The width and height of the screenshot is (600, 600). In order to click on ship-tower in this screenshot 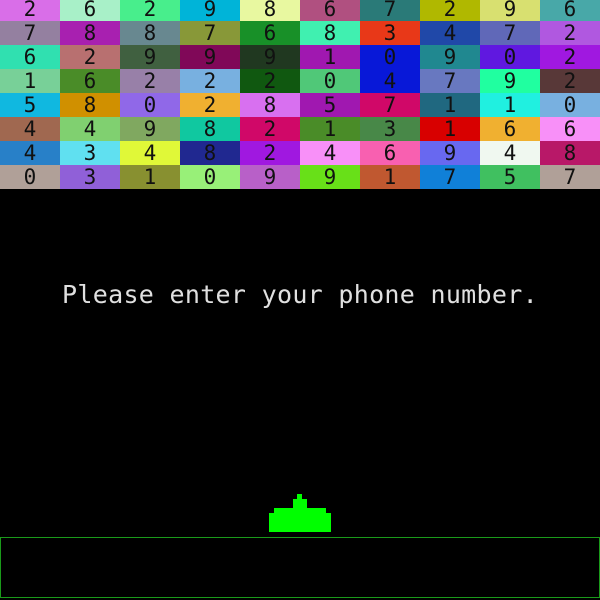, I will do `click(300, 504)`.